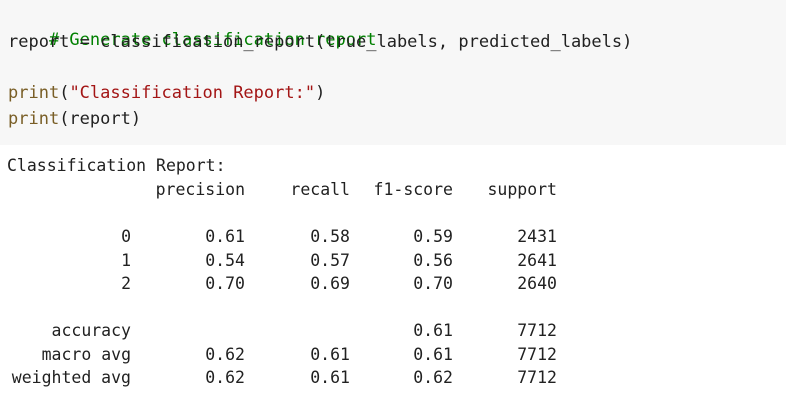 The height and width of the screenshot is (415, 786). Describe the element at coordinates (192, 27) in the screenshot. I see `code-line-comment: # Generate classification report` at that location.